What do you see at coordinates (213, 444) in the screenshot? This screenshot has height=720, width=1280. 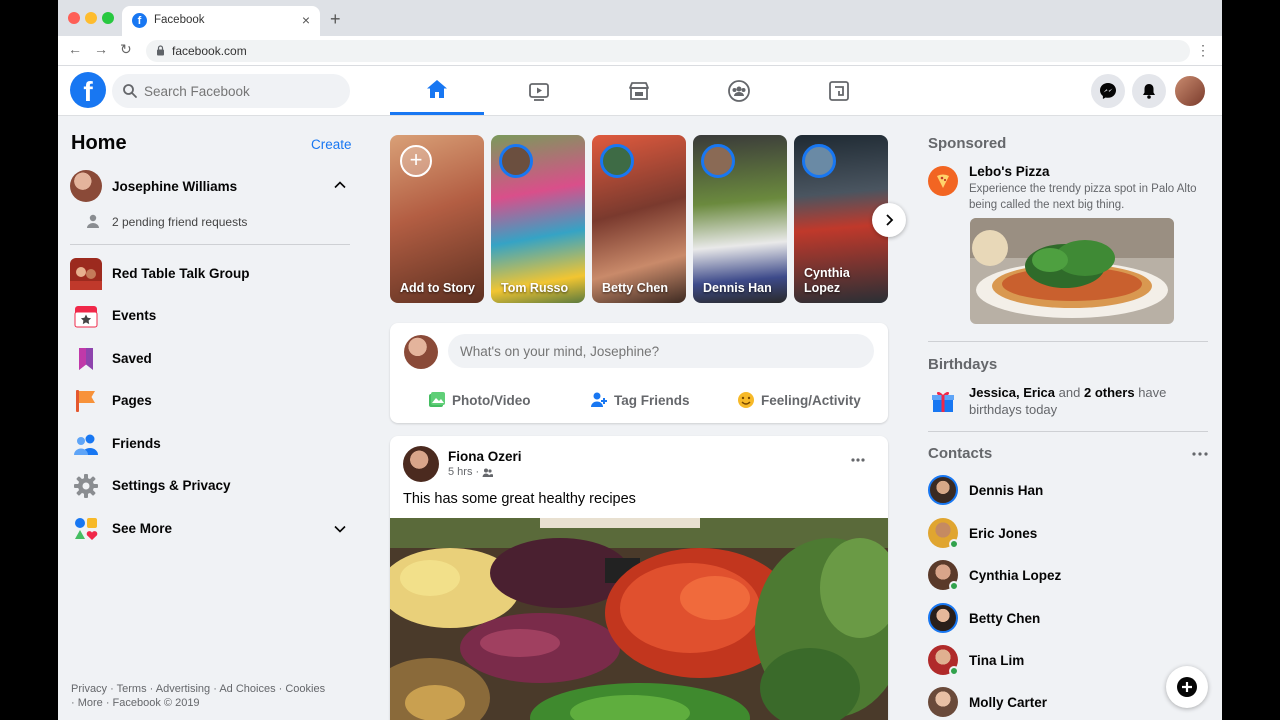 I see `sidebar-item-friends: Friends` at bounding box center [213, 444].